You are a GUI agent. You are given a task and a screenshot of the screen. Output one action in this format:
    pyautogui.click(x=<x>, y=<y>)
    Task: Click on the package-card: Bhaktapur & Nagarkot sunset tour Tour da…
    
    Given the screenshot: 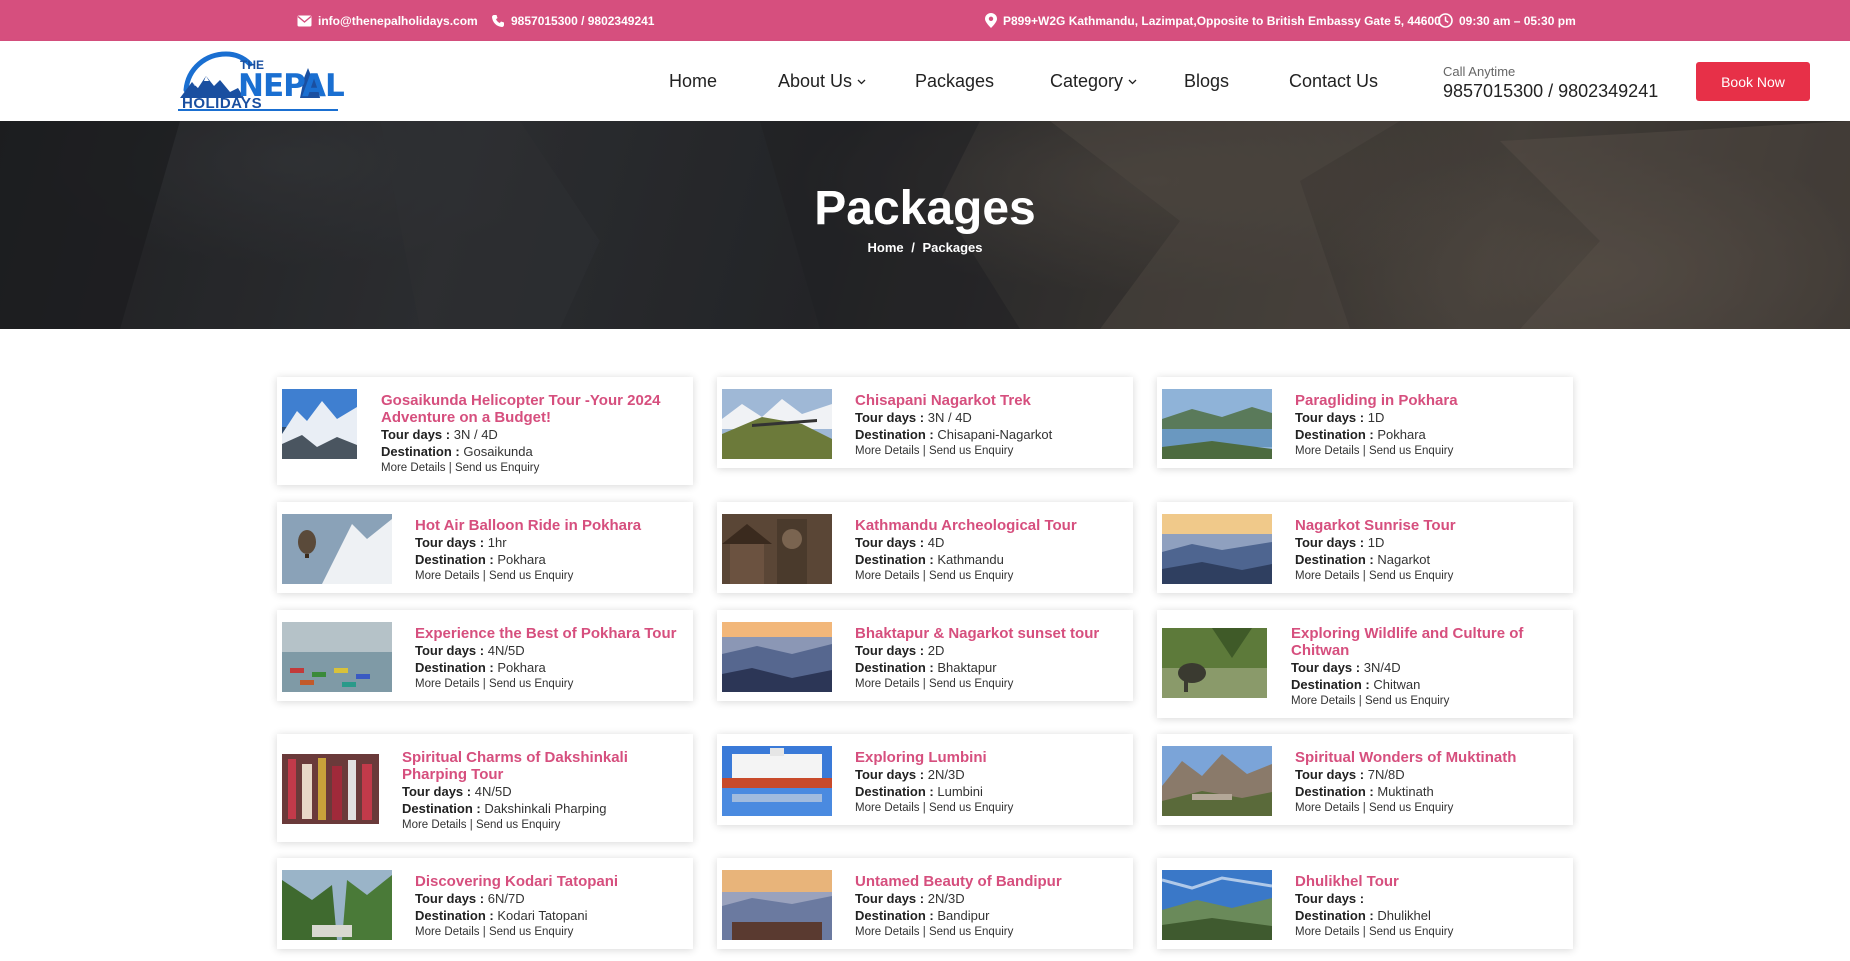 What is the action you would take?
    pyautogui.click(x=925, y=655)
    